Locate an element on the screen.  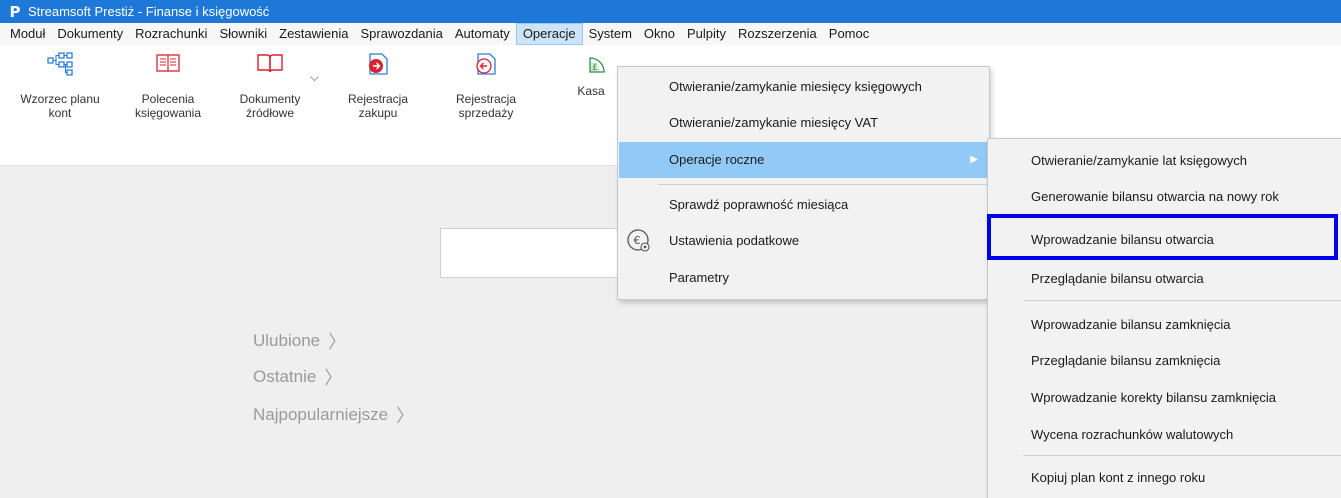
menu-rozrachunki: Rozrachunki is located at coordinates (171, 34).